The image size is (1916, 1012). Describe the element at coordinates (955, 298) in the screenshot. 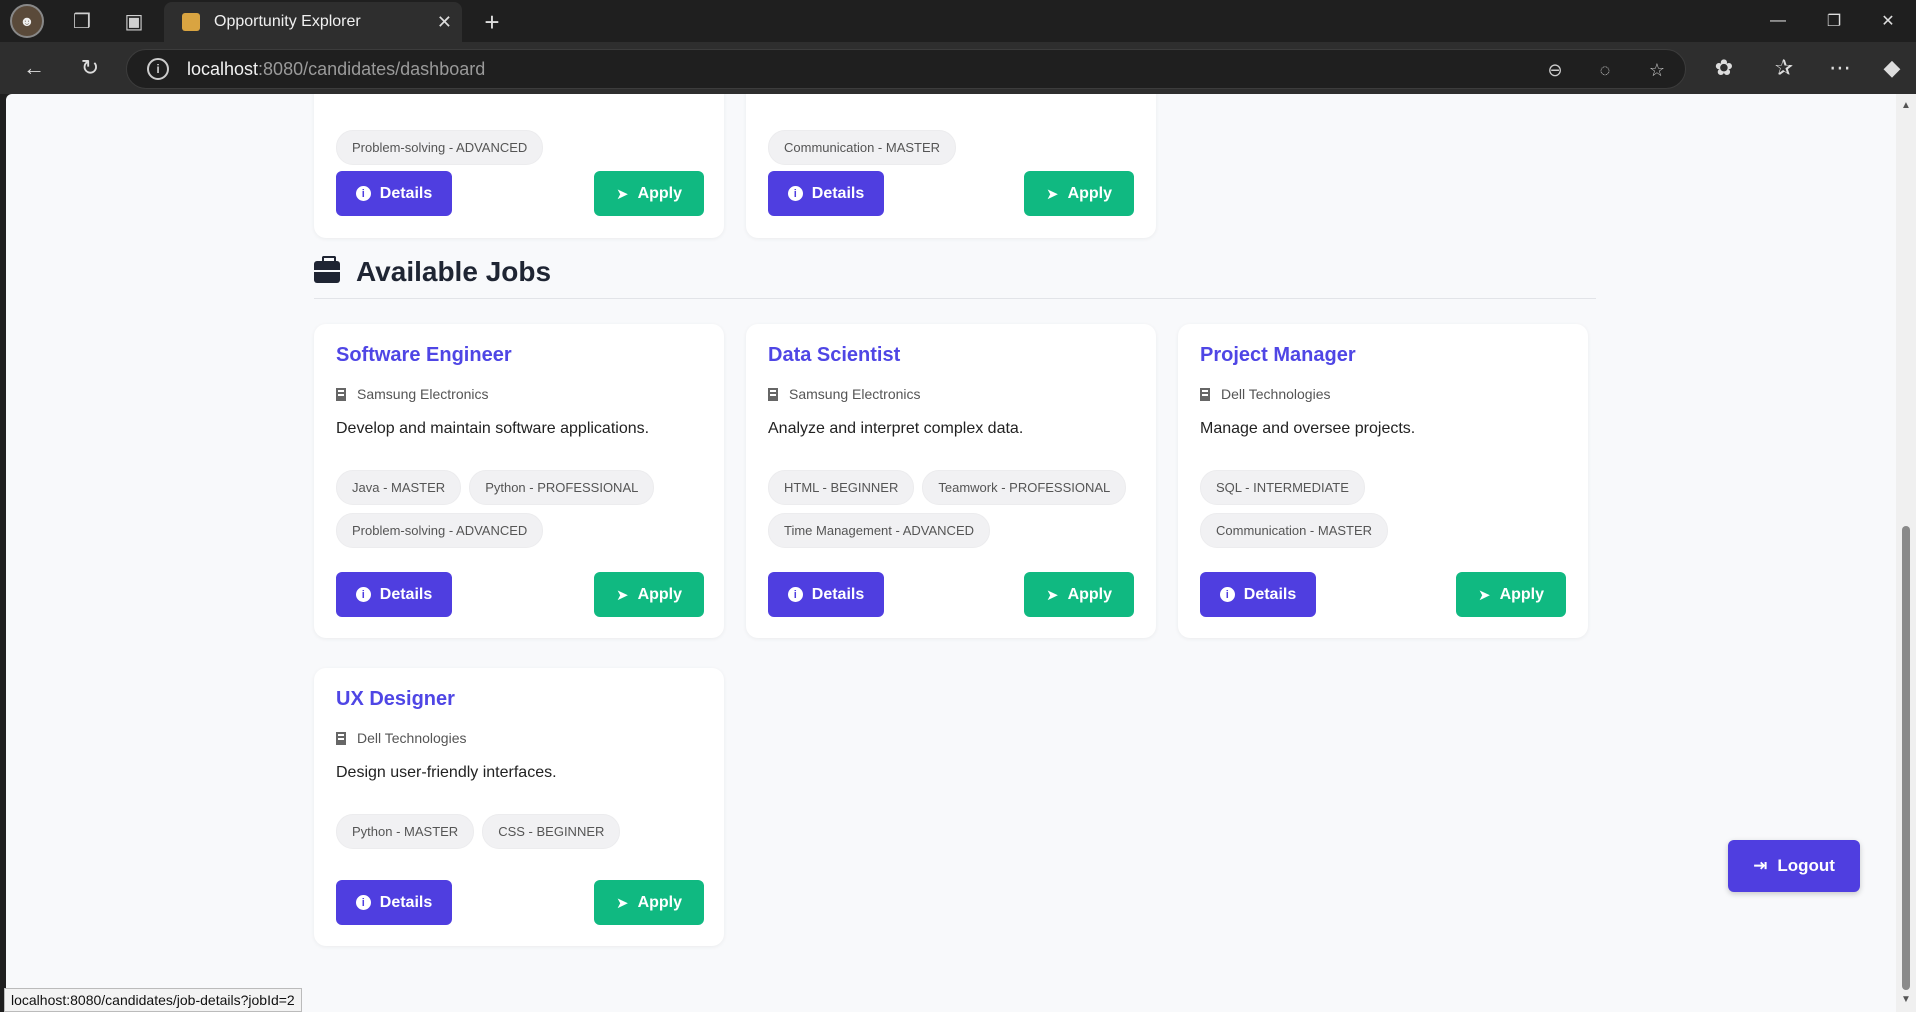

I see `section-divider` at that location.